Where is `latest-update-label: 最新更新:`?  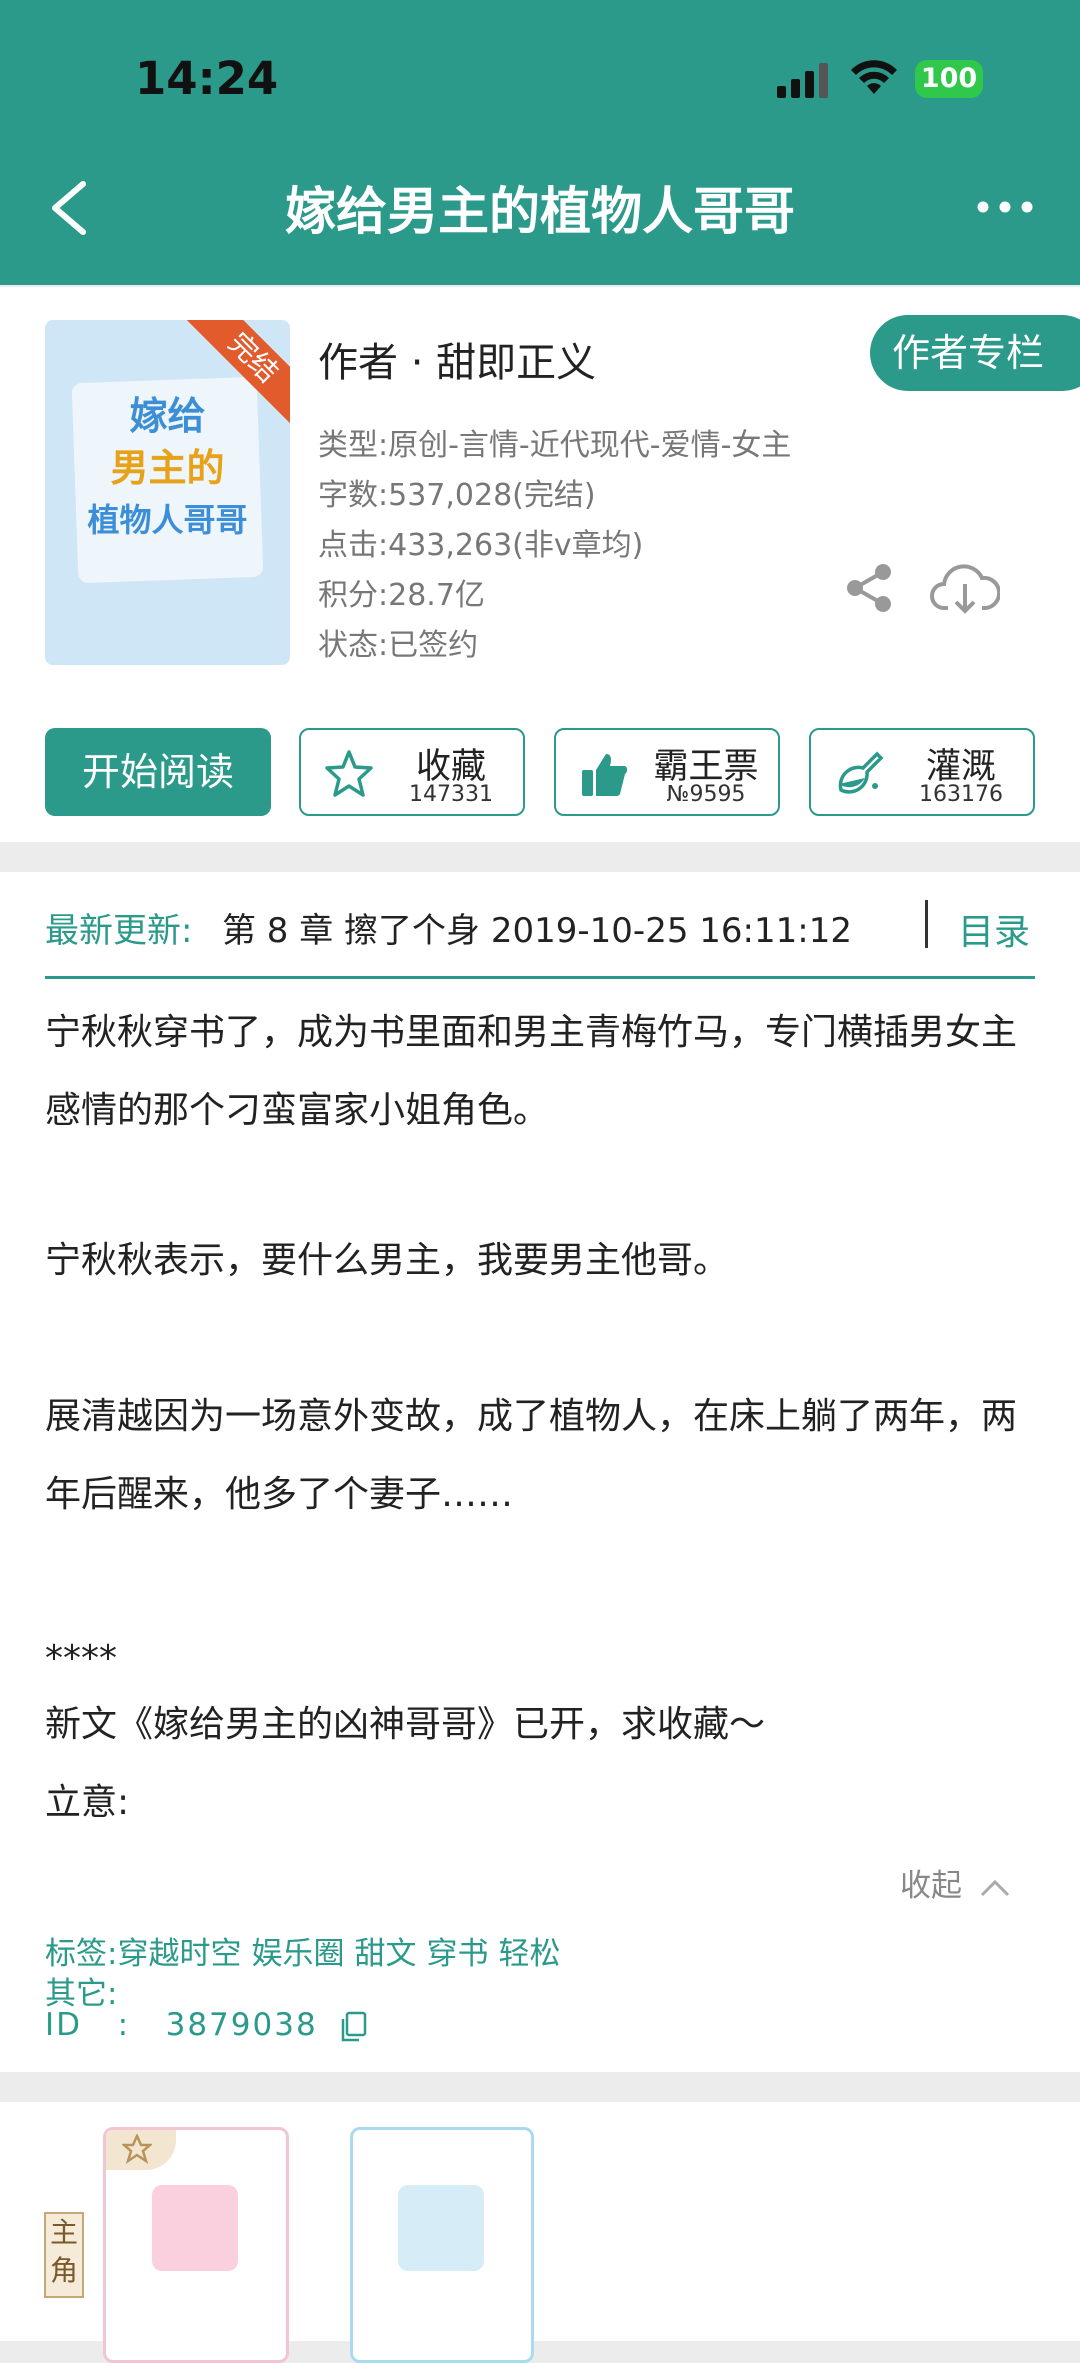
latest-update-label: 最新更新: is located at coordinates (119, 931).